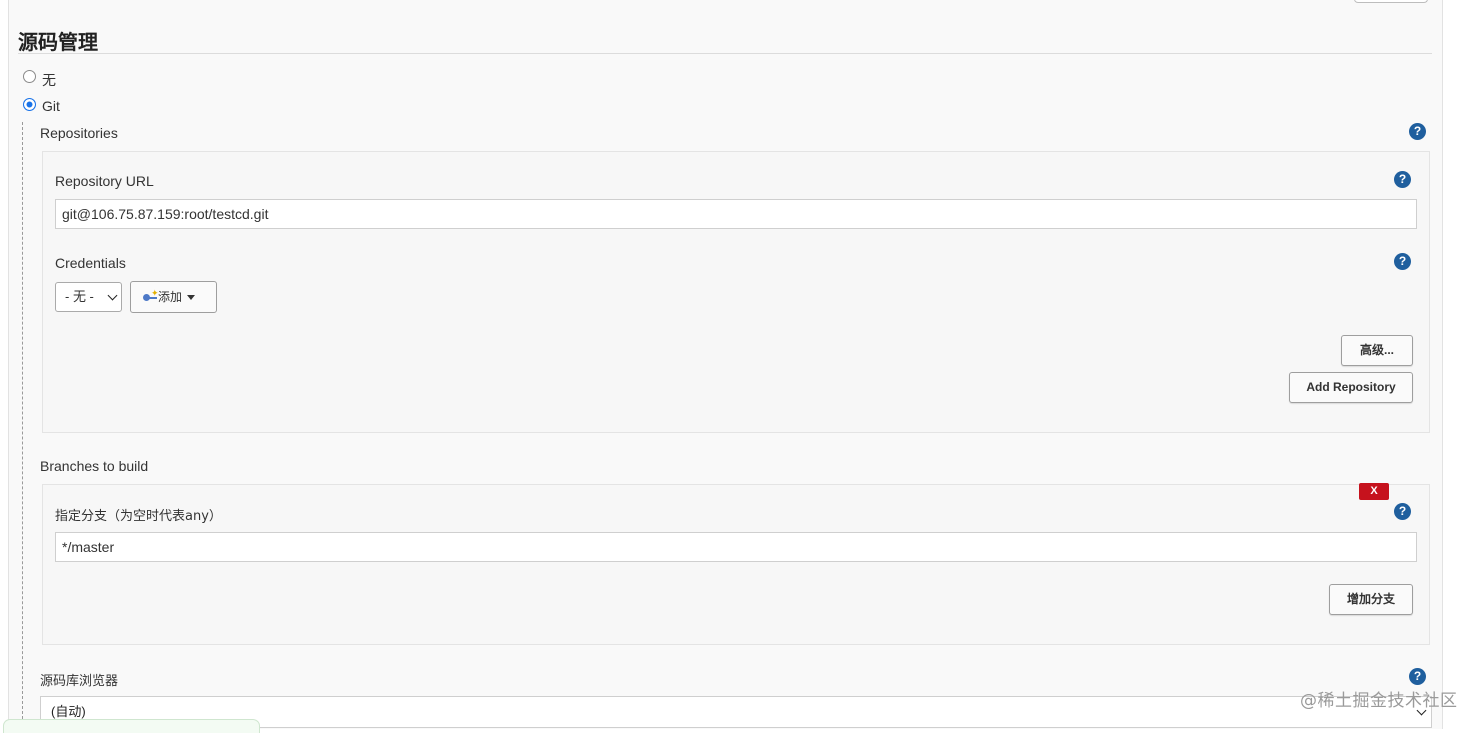 This screenshot has width=1482, height=733. What do you see at coordinates (138, 516) in the screenshot?
I see `branch-specifier-label: 指定分支（为空时代表any）` at bounding box center [138, 516].